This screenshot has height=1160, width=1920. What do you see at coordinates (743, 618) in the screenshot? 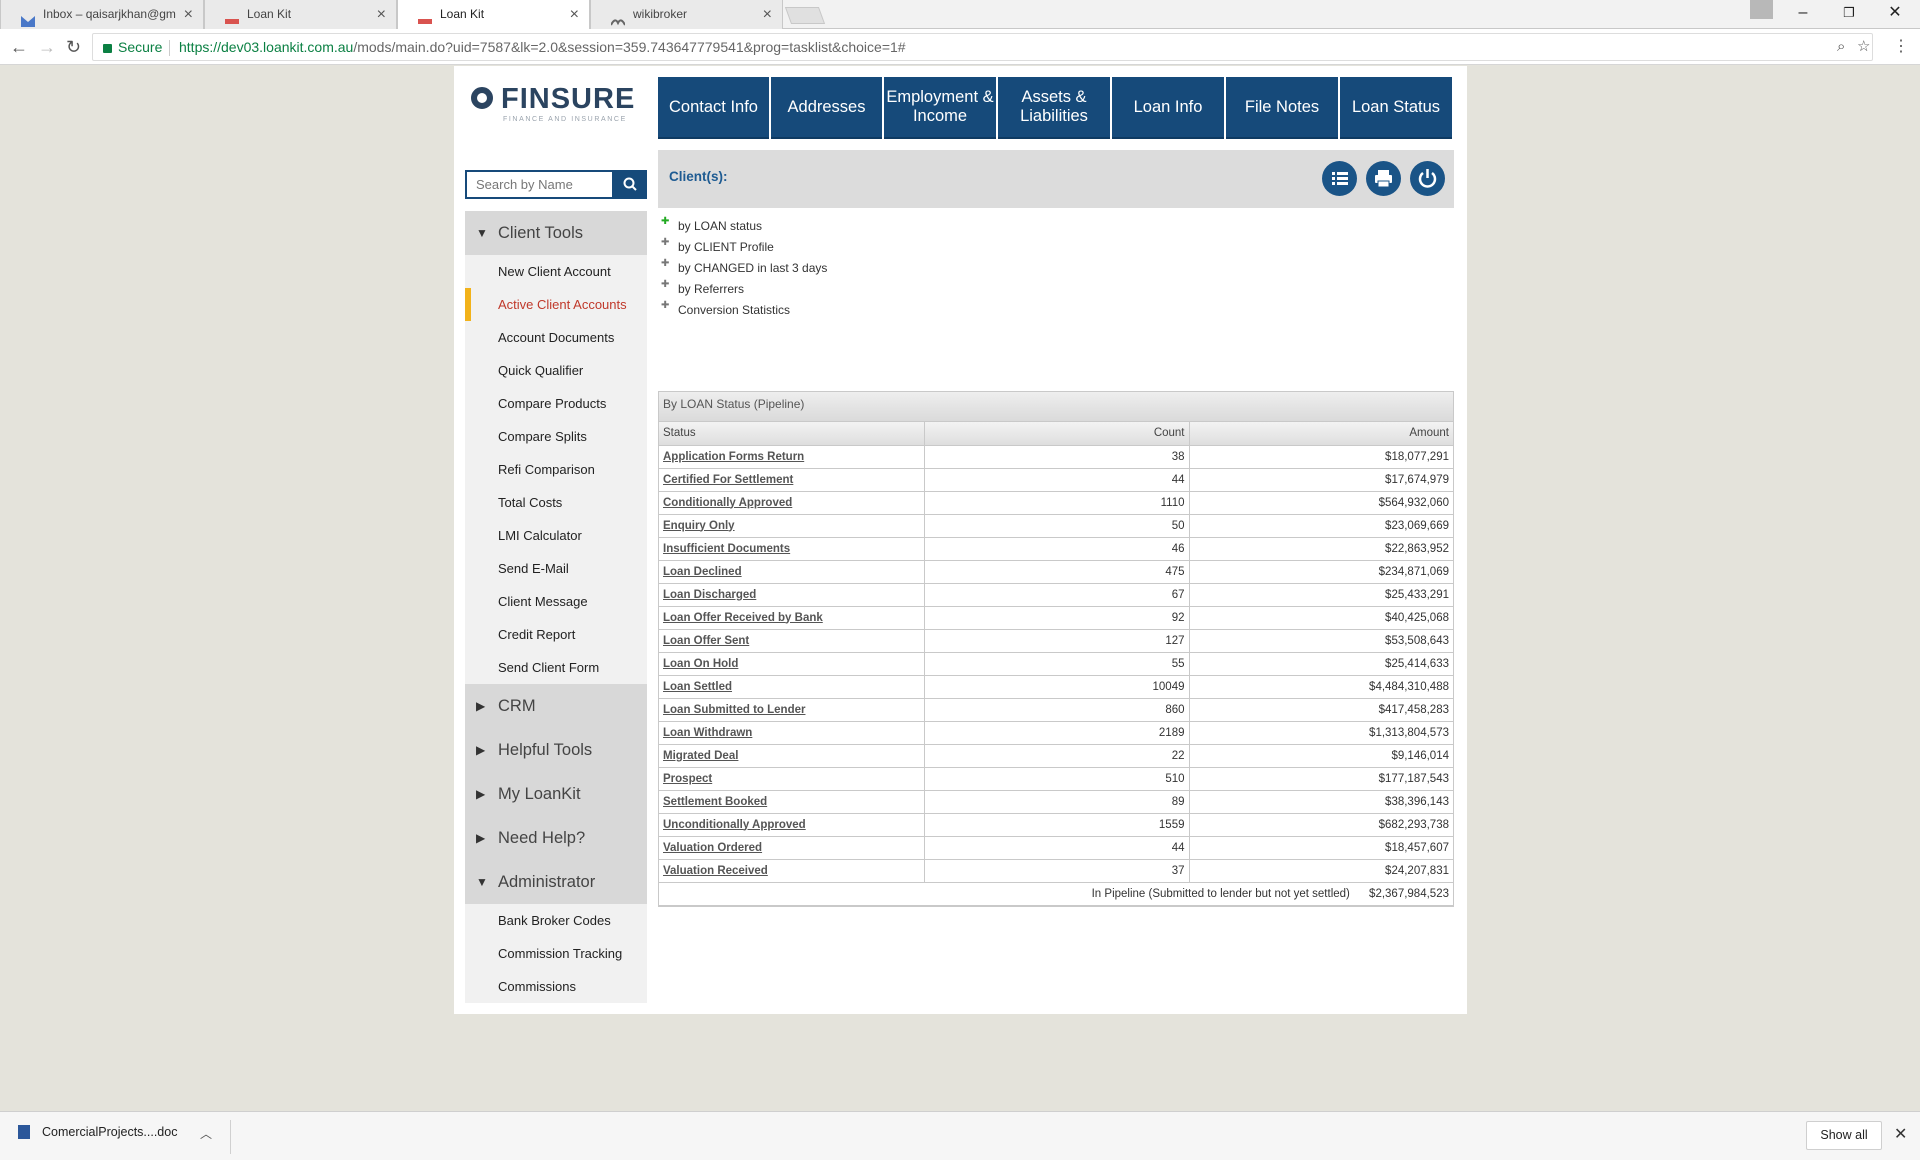
I see `status-link: Loan Offer Received by Bank` at bounding box center [743, 618].